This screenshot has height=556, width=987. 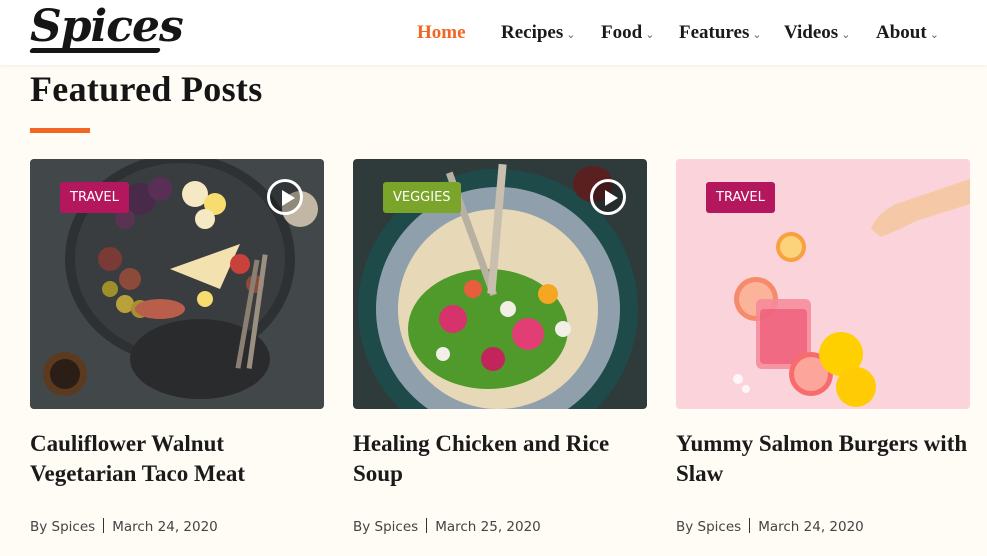 I want to click on section-title: Featured Posts, so click(x=146, y=89).